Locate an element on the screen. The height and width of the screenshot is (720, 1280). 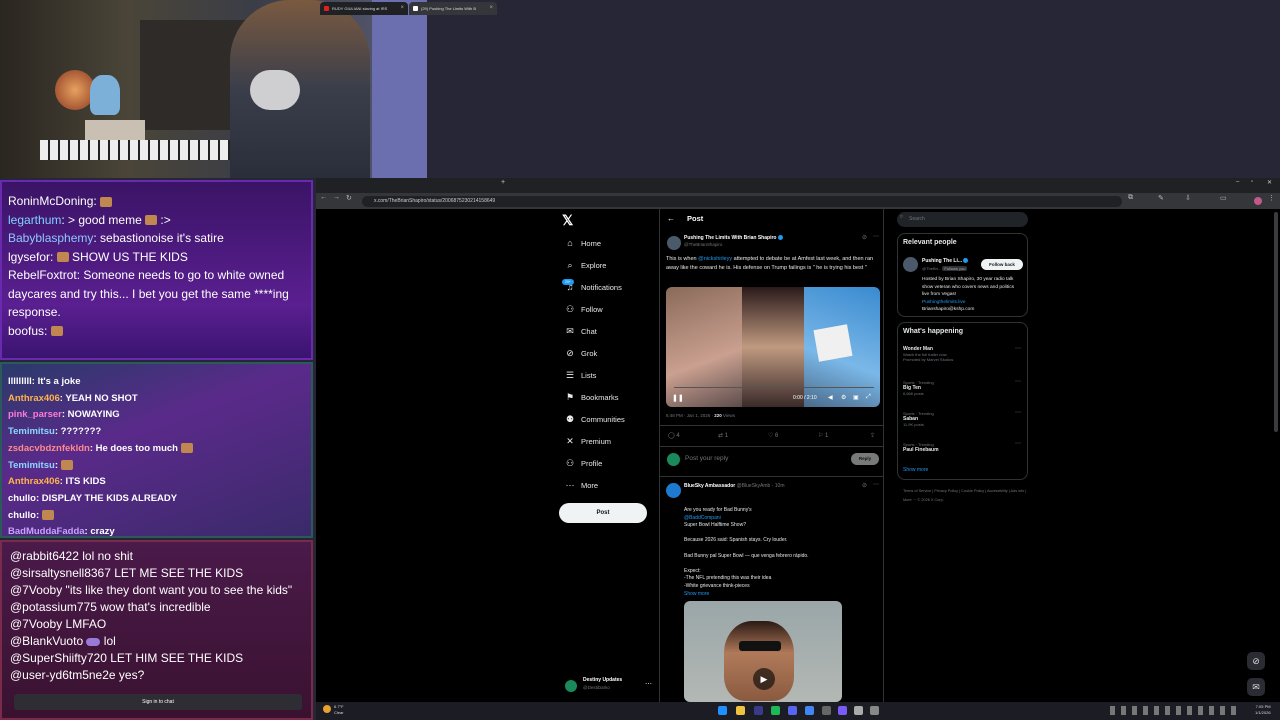
repost-action: ⇄ 1 is located at coordinates (723, 435).